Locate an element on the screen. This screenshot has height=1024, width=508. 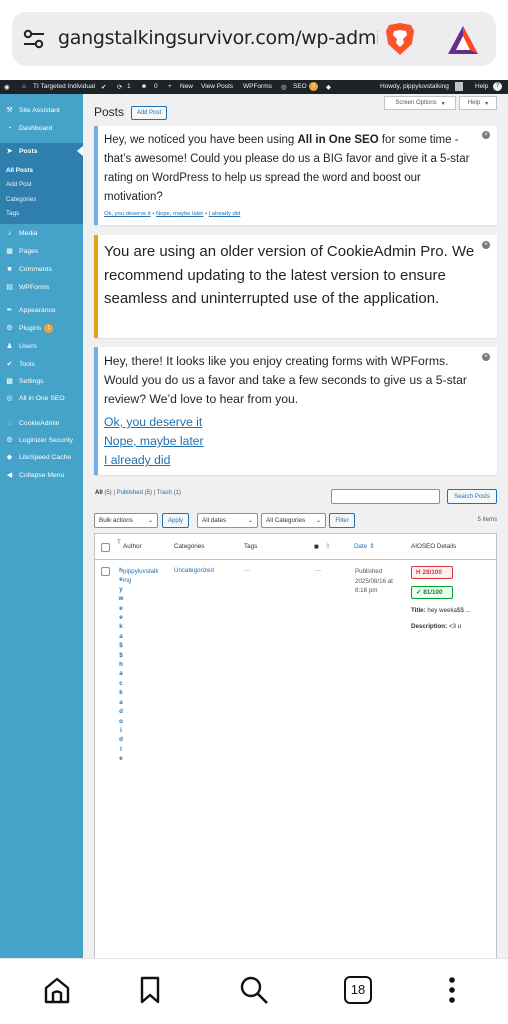
menu-tools: ✔ Tools is located at coordinates (41, 364).